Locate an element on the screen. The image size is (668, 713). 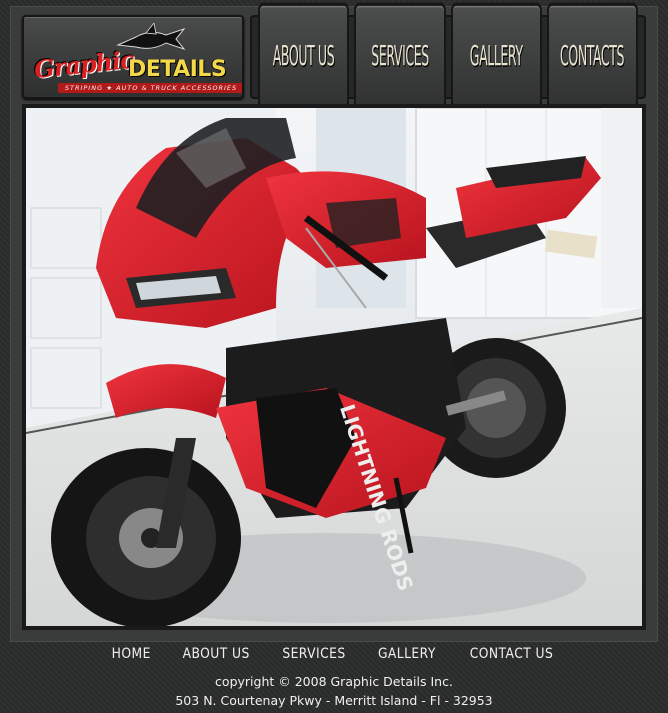
footer-link-contact-us: CONTACT US is located at coordinates (511, 654).